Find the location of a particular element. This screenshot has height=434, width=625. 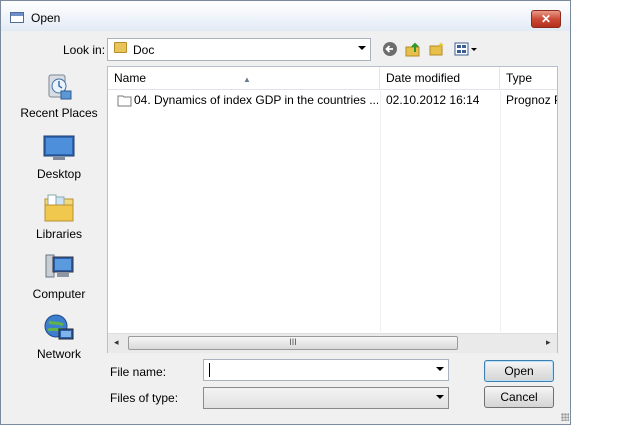

place-network: Network is located at coordinates (59, 338).